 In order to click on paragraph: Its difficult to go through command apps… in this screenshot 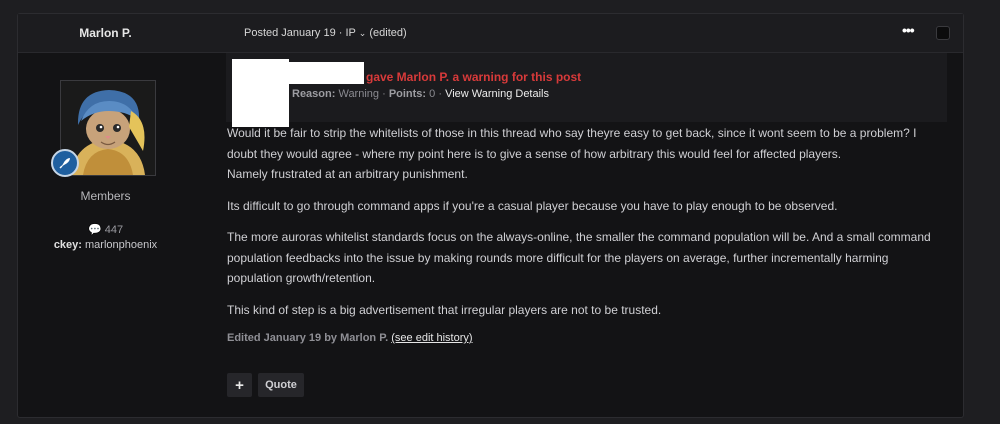, I will do `click(532, 205)`.